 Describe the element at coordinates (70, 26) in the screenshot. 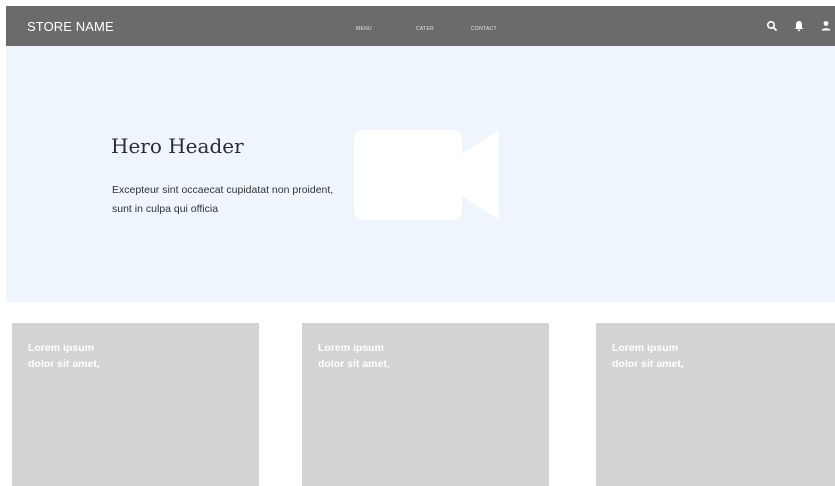

I see `store-name-logo: STORE NAME` at that location.